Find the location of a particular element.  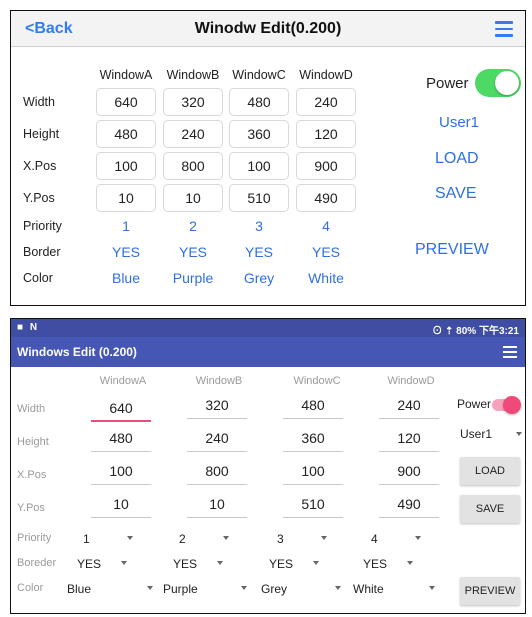

ios-priority-c: 3 is located at coordinates (259, 226).